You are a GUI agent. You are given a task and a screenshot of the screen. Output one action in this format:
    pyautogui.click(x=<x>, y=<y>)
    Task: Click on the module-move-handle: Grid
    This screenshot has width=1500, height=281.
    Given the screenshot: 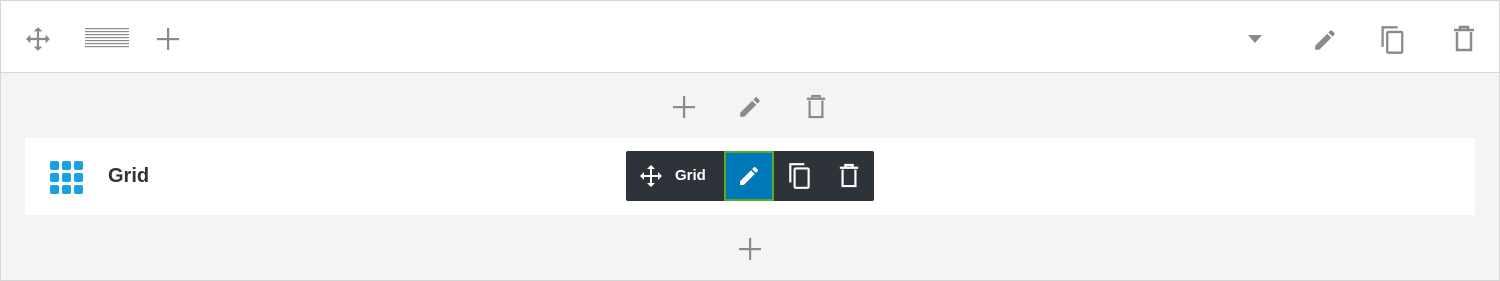 What is the action you would take?
    pyautogui.click(x=674, y=176)
    